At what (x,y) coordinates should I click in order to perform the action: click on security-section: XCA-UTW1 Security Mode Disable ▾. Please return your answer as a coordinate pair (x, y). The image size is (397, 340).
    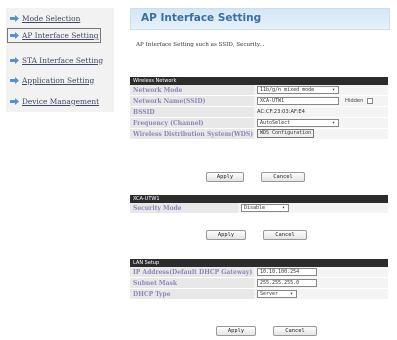
    Looking at the image, I should click on (259, 204).